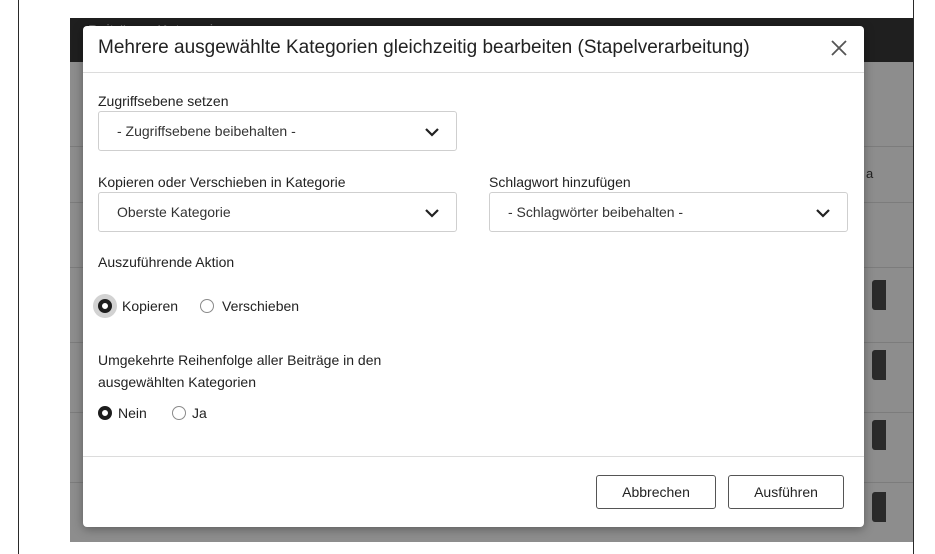 The height and width of the screenshot is (554, 935). Describe the element at coordinates (199, 413) in the screenshot. I see `reverse-yes-label: Ja` at that location.